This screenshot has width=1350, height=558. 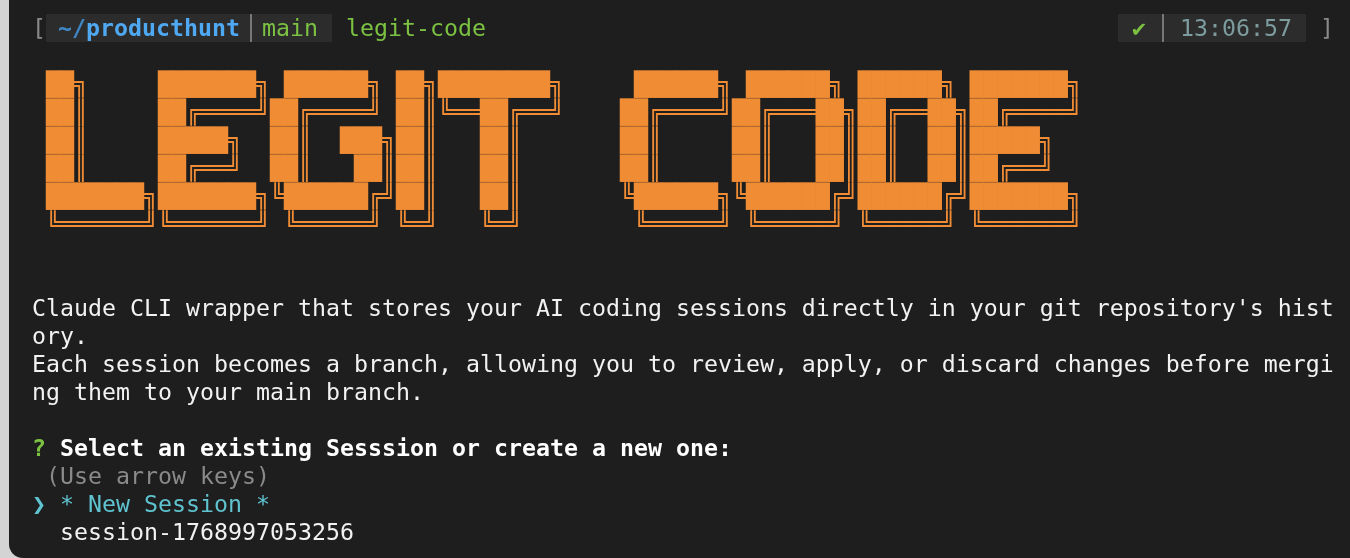 What do you see at coordinates (683, 322) in the screenshot?
I see `description-text: Claude CLI wrapper that stores your AI coding sessions directly in your git repository's history.` at bounding box center [683, 322].